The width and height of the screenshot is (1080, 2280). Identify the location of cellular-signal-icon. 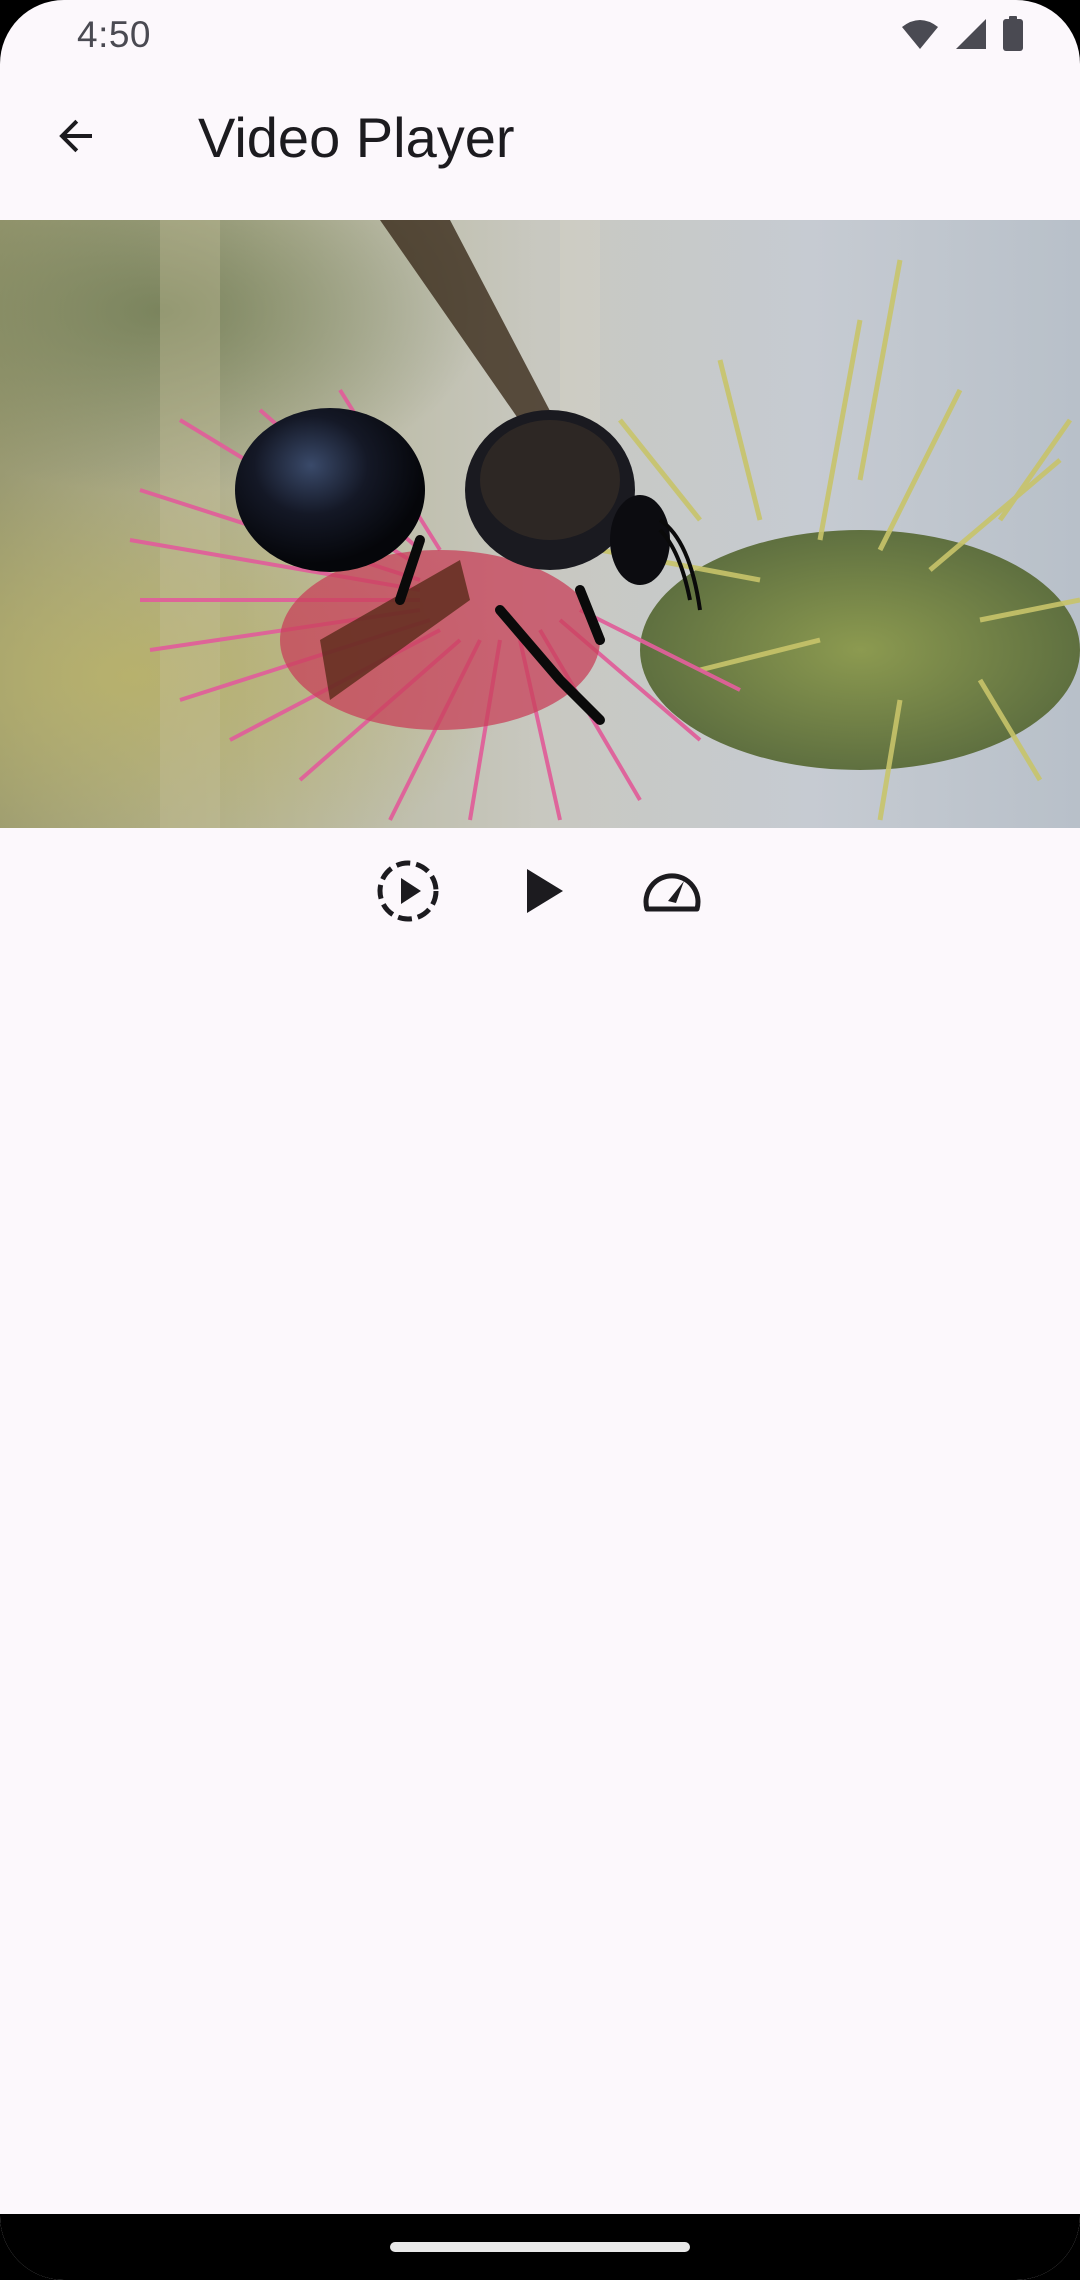
(971, 34).